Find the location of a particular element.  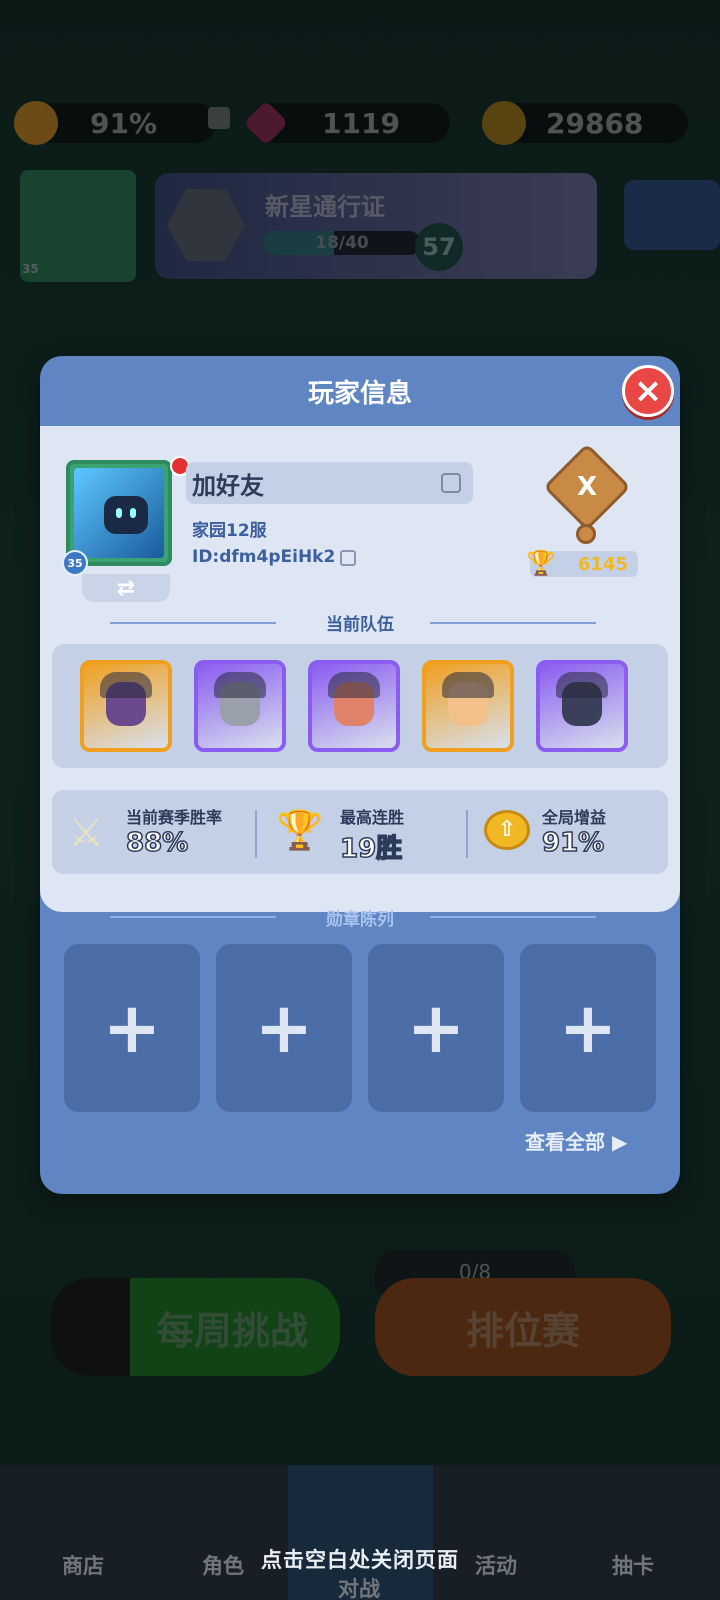

rank-letter: X is located at coordinates (587, 487).